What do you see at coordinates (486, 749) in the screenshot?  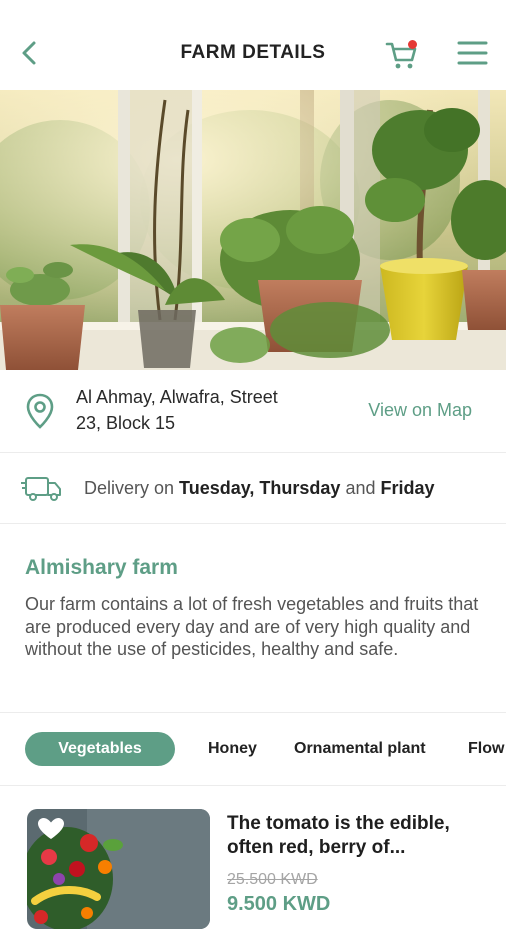 I see `tab-flowers: Flow` at bounding box center [486, 749].